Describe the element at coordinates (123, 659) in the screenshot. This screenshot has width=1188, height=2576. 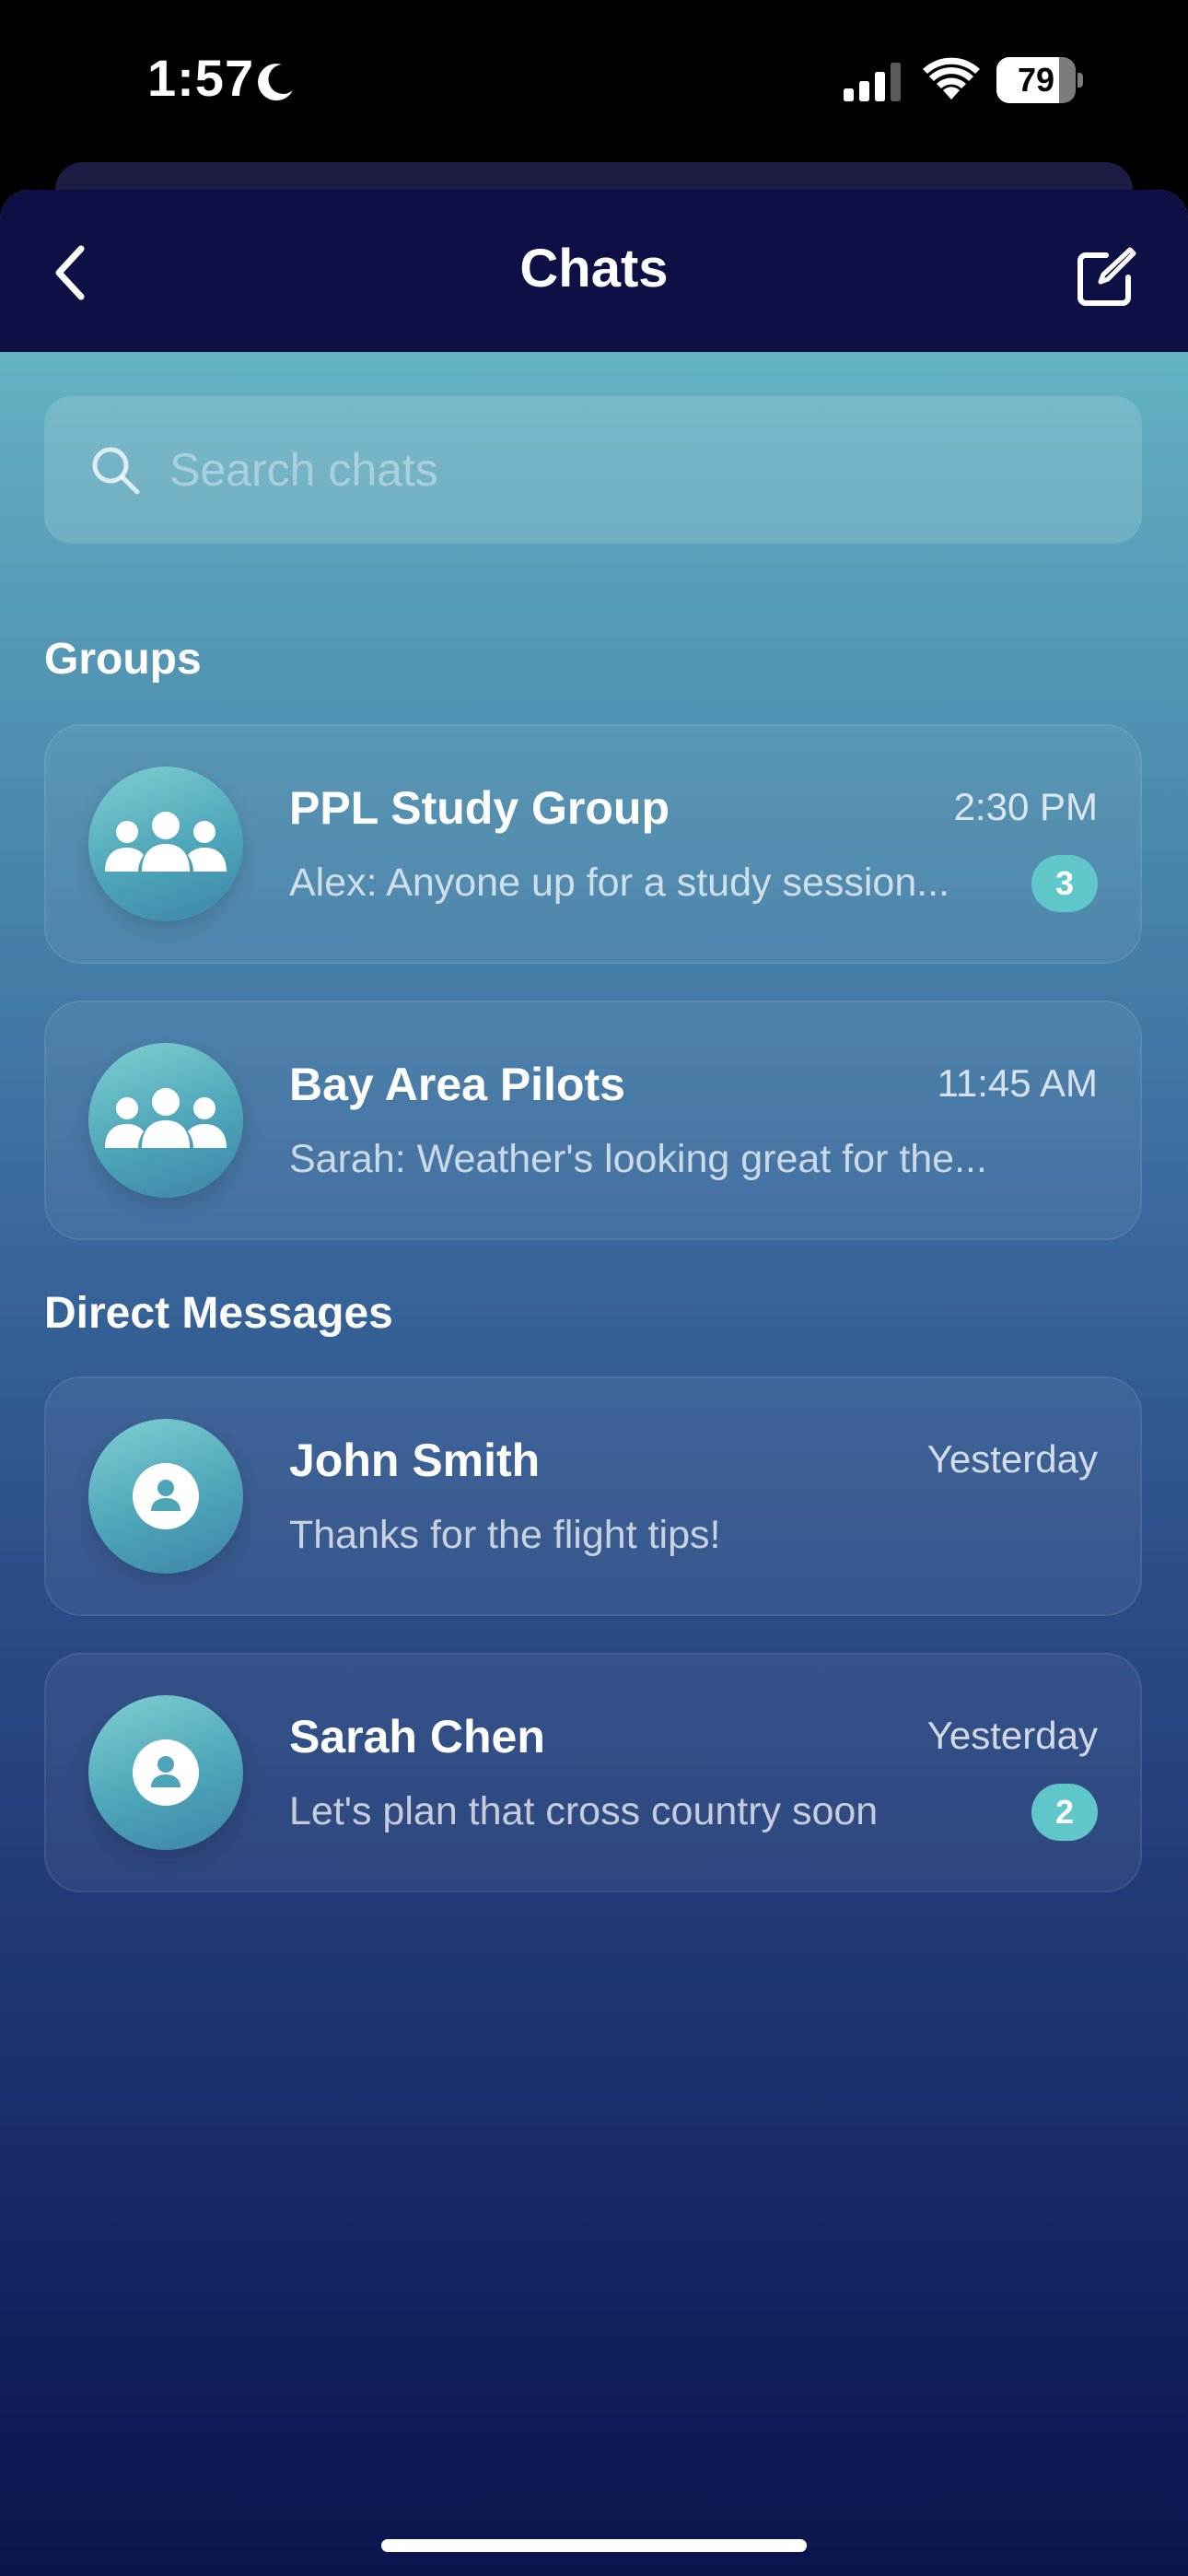
I see `groups-section-title: Groups` at that location.